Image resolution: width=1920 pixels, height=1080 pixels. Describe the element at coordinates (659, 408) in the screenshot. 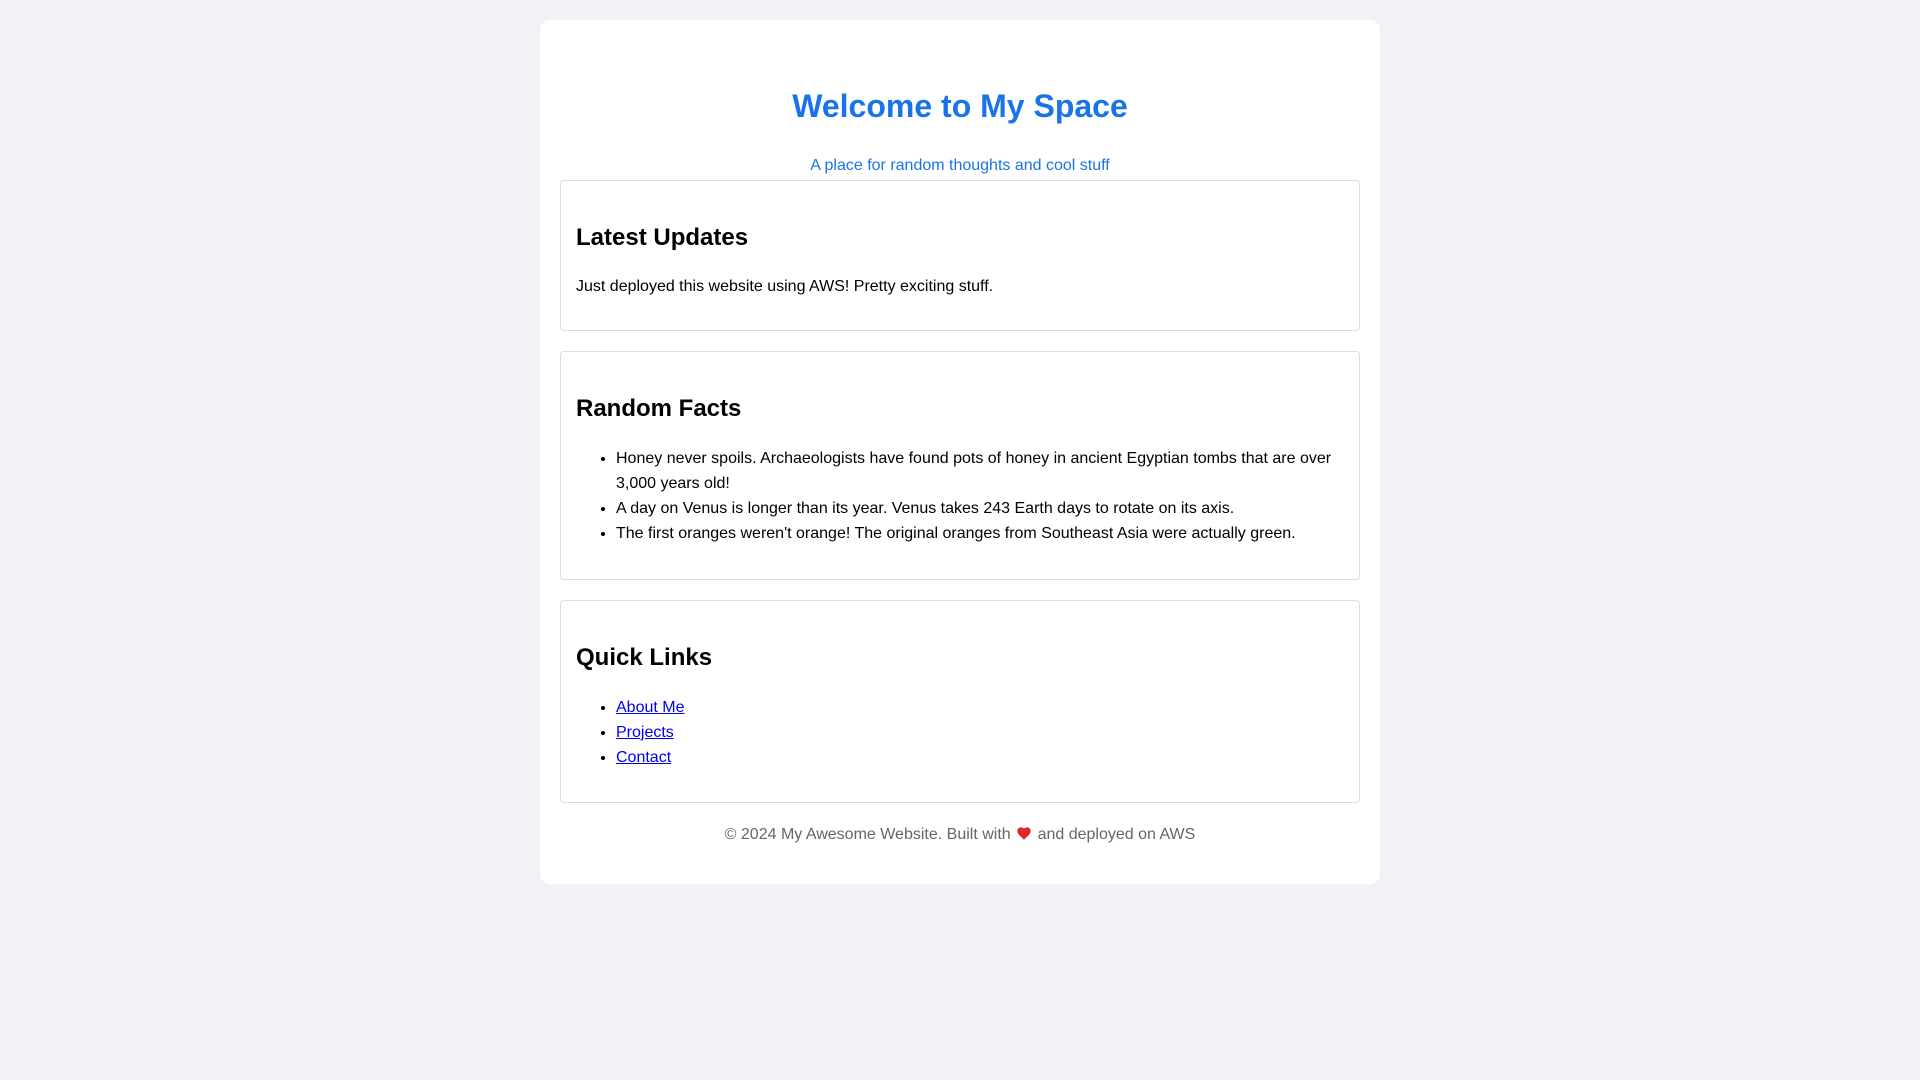

I see `random-facts-heading: Random Facts` at that location.